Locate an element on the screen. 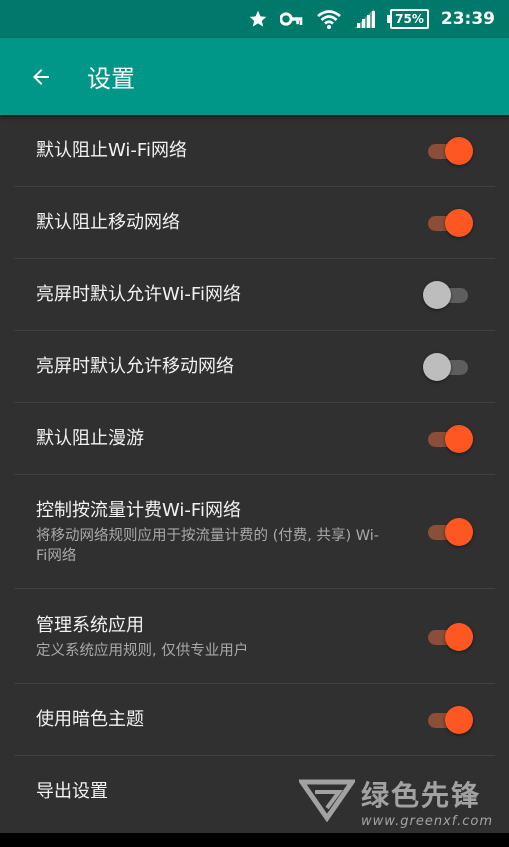 The image size is (509, 847). battery-level: 75% is located at coordinates (409, 19).